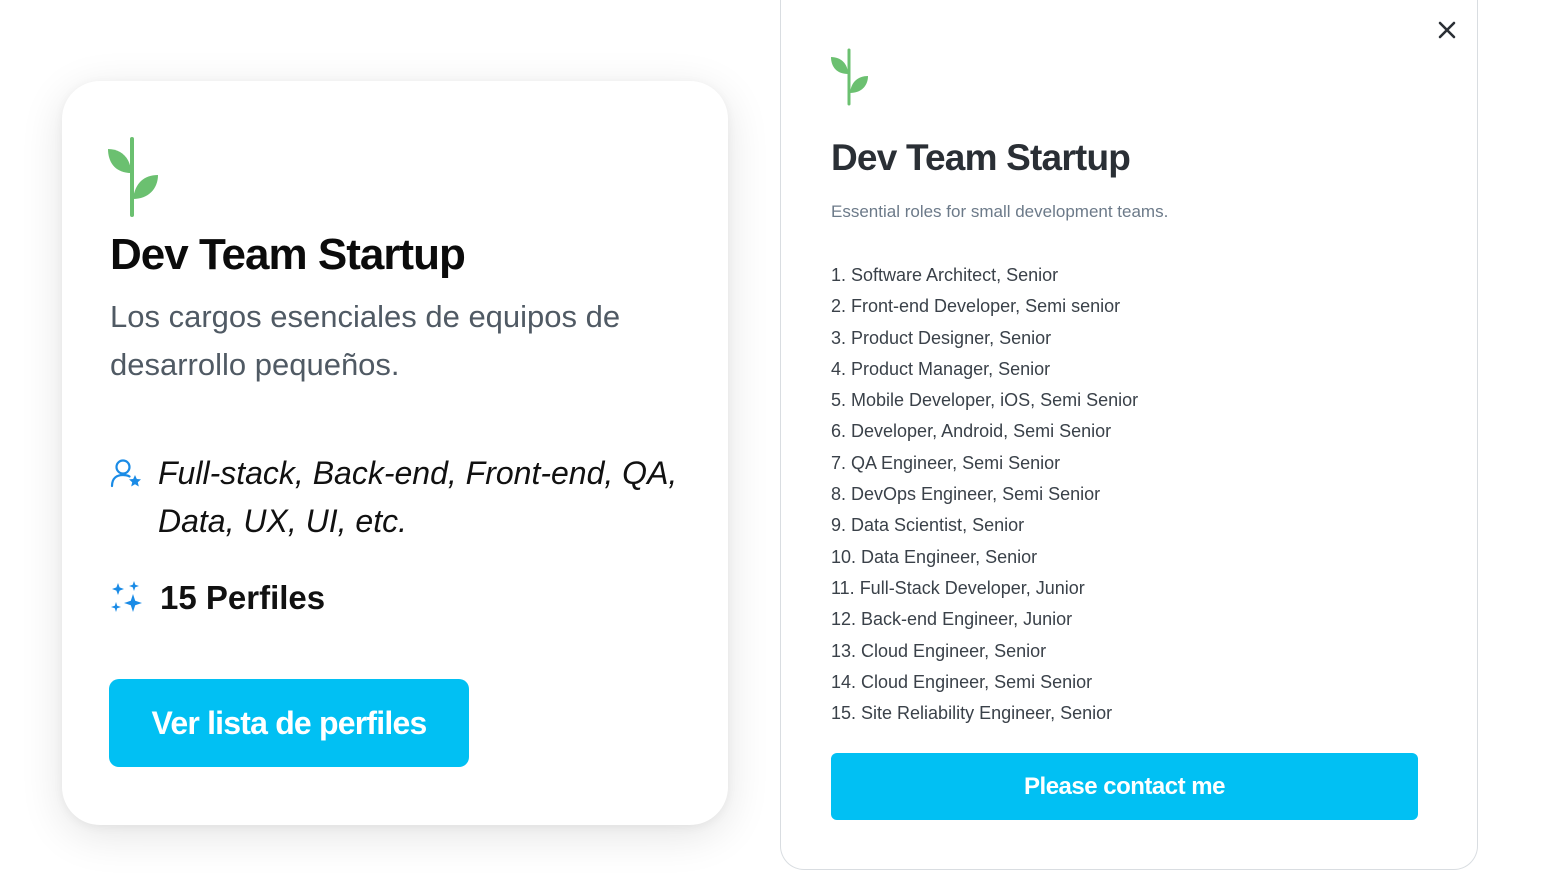 This screenshot has width=1542, height=886. I want to click on list-item: 9. Data Scientist, Senior, so click(928, 525).